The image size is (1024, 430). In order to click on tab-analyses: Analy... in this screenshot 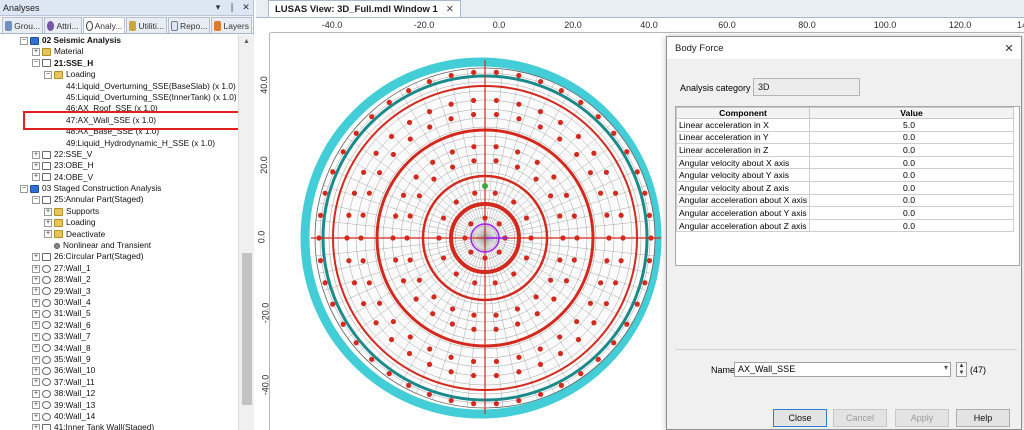, I will do `click(104, 25)`.